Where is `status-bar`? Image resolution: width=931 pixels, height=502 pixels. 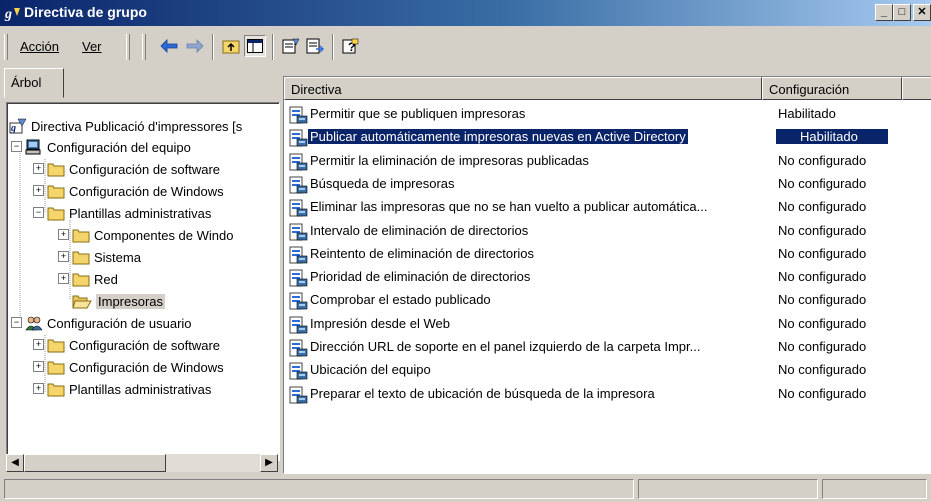
status-bar is located at coordinates (465, 489).